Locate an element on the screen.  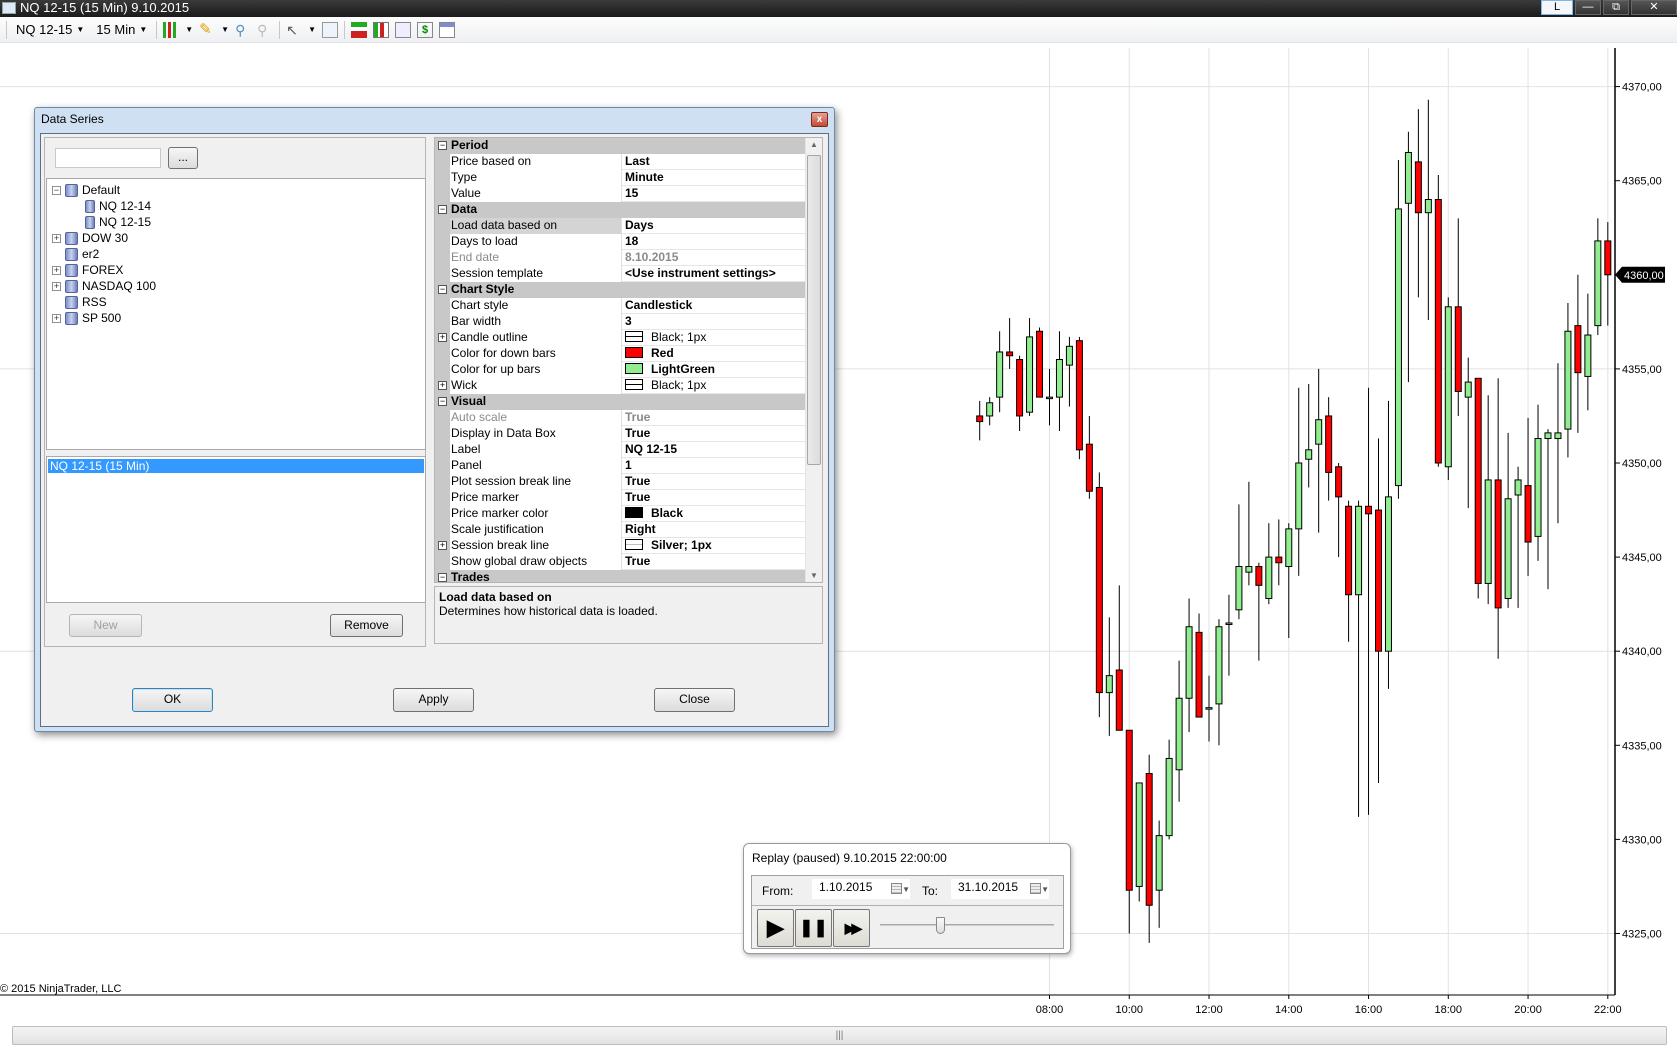
property-value: 8.10.2015 is located at coordinates (714, 257).